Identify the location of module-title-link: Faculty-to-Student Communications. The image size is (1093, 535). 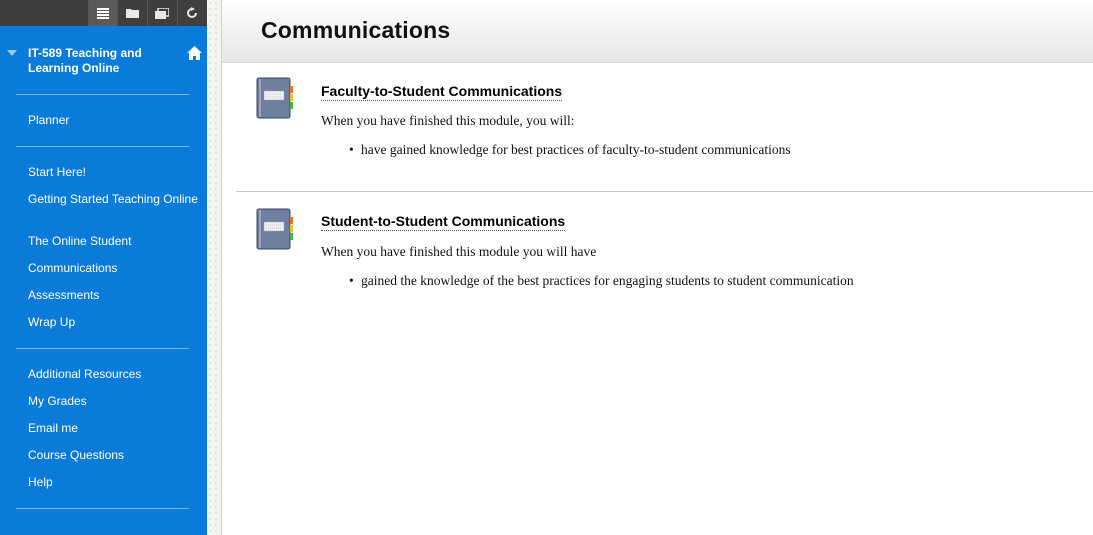
(442, 92).